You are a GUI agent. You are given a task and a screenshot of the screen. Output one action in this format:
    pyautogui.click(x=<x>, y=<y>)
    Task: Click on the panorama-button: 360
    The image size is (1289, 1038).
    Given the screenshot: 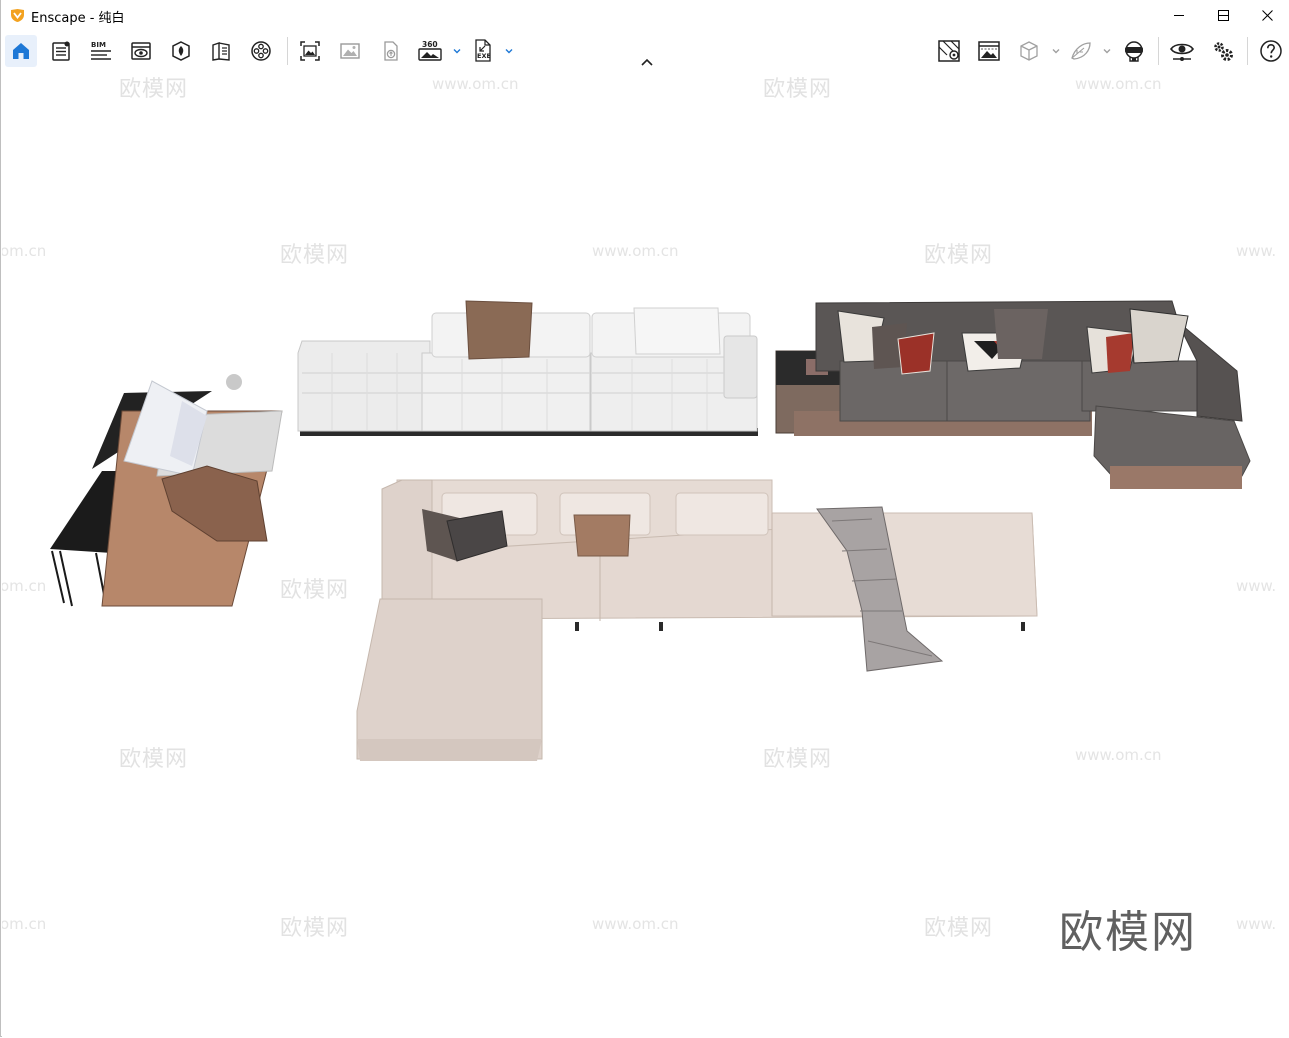 What is the action you would take?
    pyautogui.click(x=430, y=51)
    